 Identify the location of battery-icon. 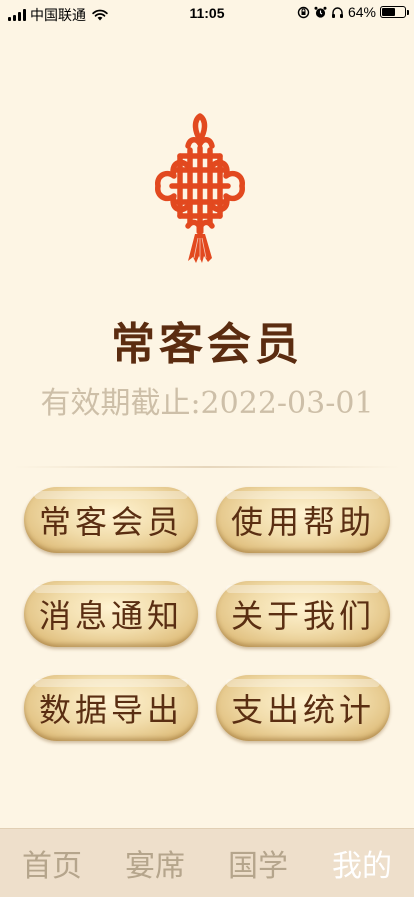
(394, 12).